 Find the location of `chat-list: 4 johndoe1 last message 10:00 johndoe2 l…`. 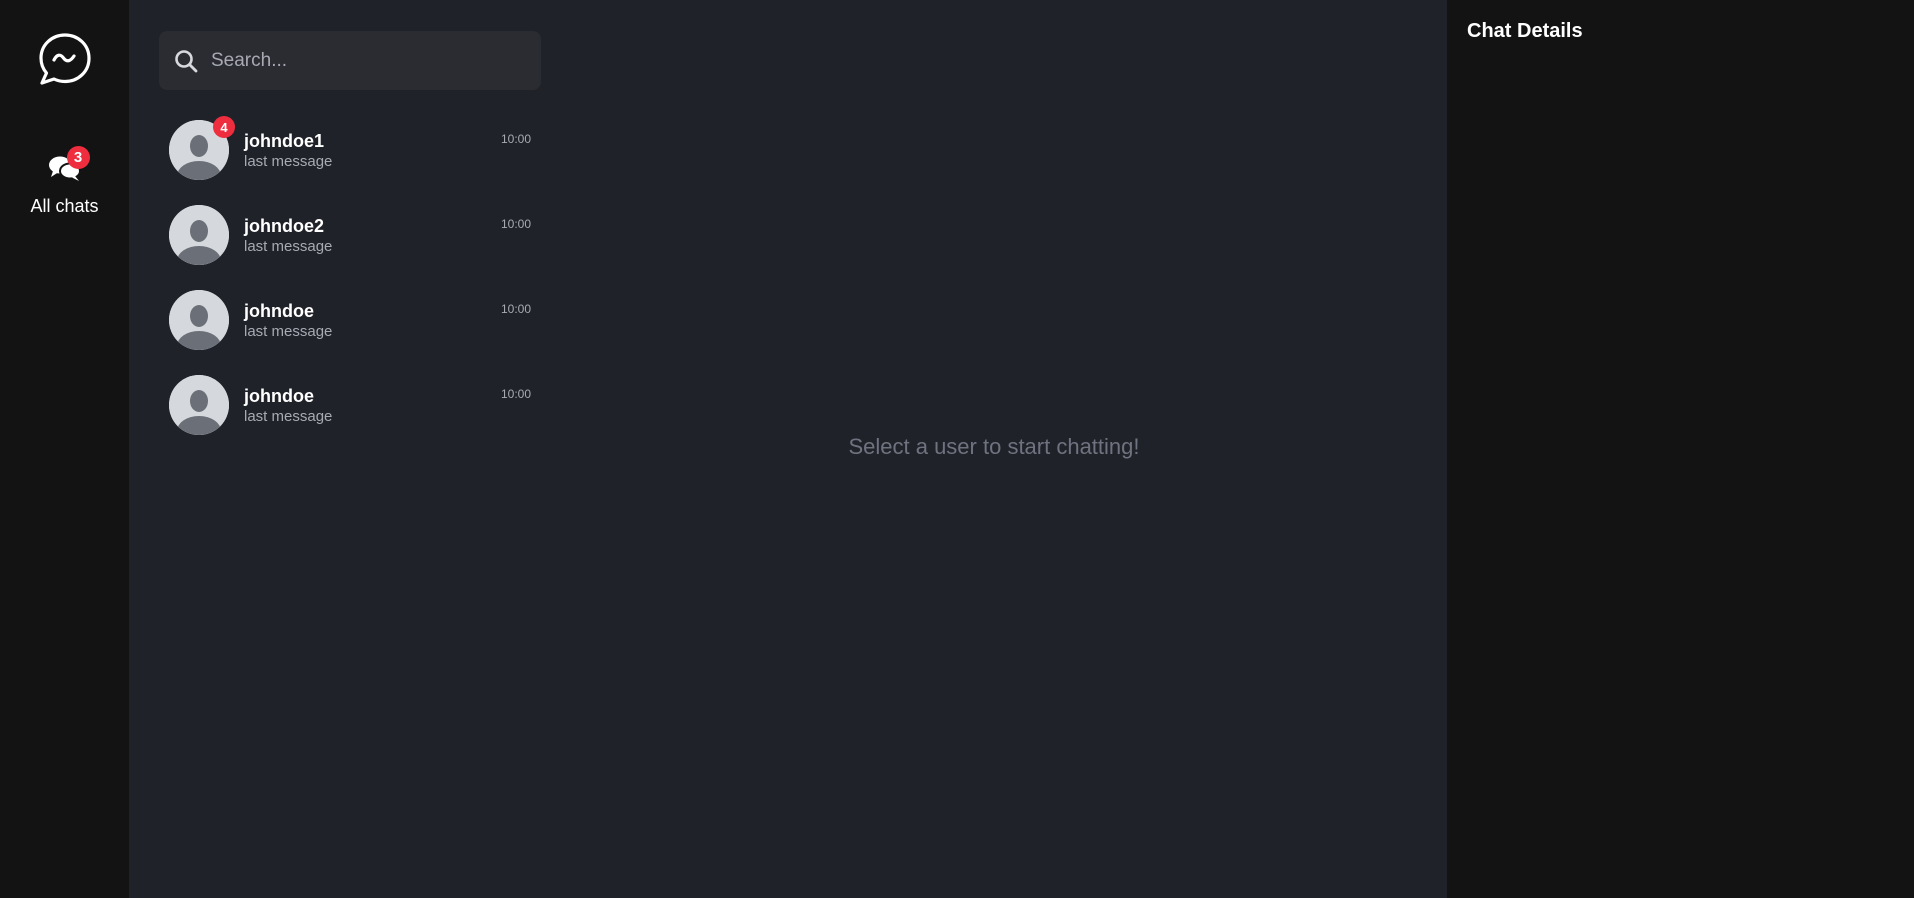

chat-list: 4 johndoe1 last message 10:00 johndoe2 l… is located at coordinates (350, 288).